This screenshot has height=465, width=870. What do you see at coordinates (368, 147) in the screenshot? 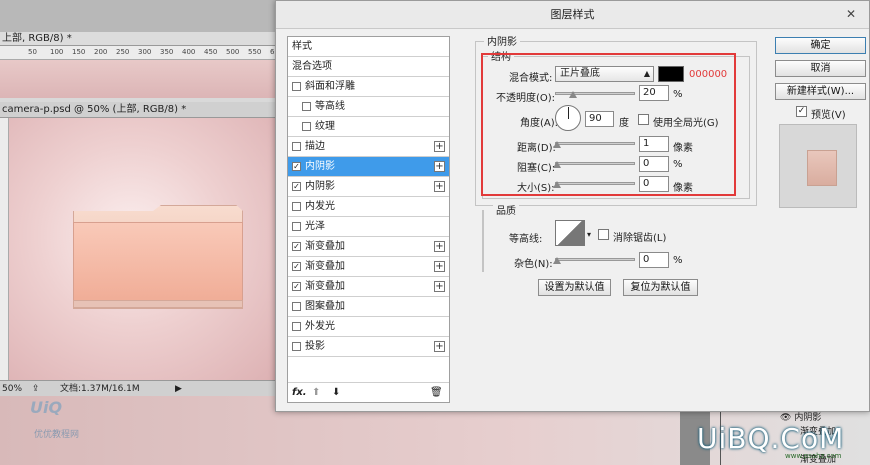
I see `style-item: 描边 +` at bounding box center [368, 147].